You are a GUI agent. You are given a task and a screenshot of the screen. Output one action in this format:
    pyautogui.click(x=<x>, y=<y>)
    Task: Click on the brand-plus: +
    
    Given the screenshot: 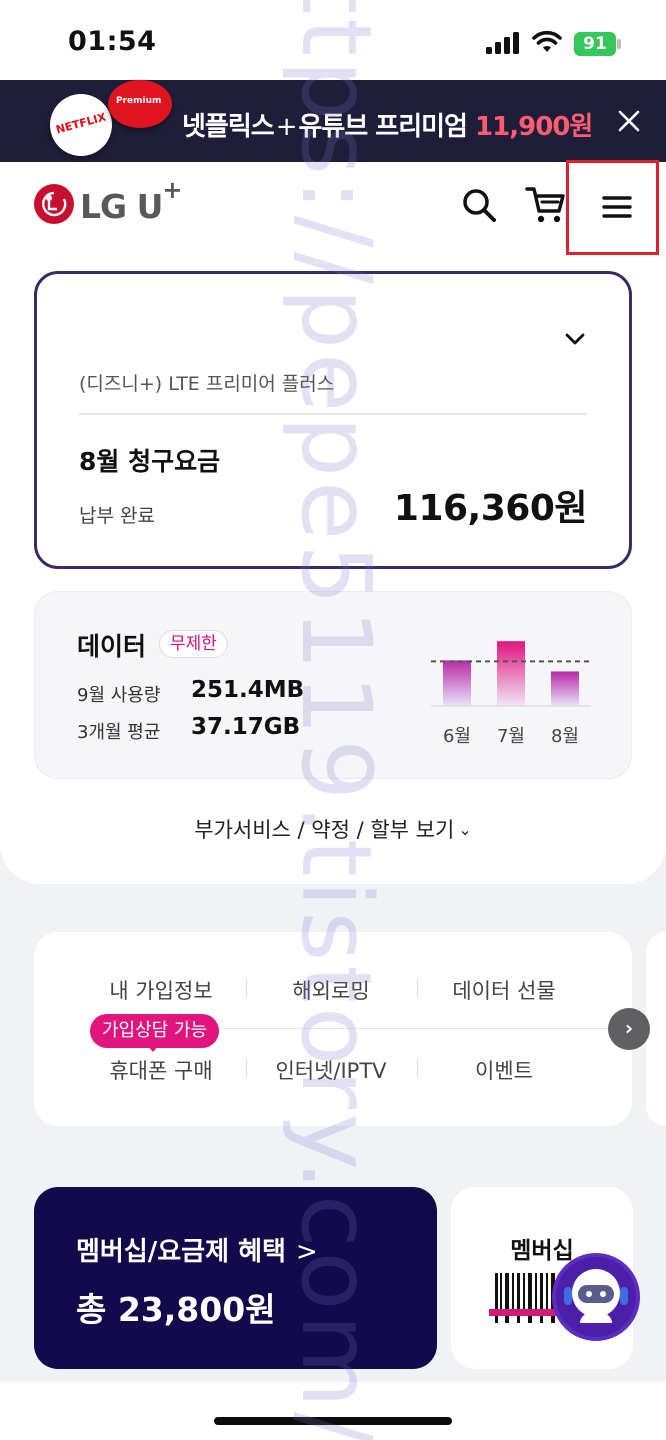 What is the action you would take?
    pyautogui.click(x=172, y=190)
    